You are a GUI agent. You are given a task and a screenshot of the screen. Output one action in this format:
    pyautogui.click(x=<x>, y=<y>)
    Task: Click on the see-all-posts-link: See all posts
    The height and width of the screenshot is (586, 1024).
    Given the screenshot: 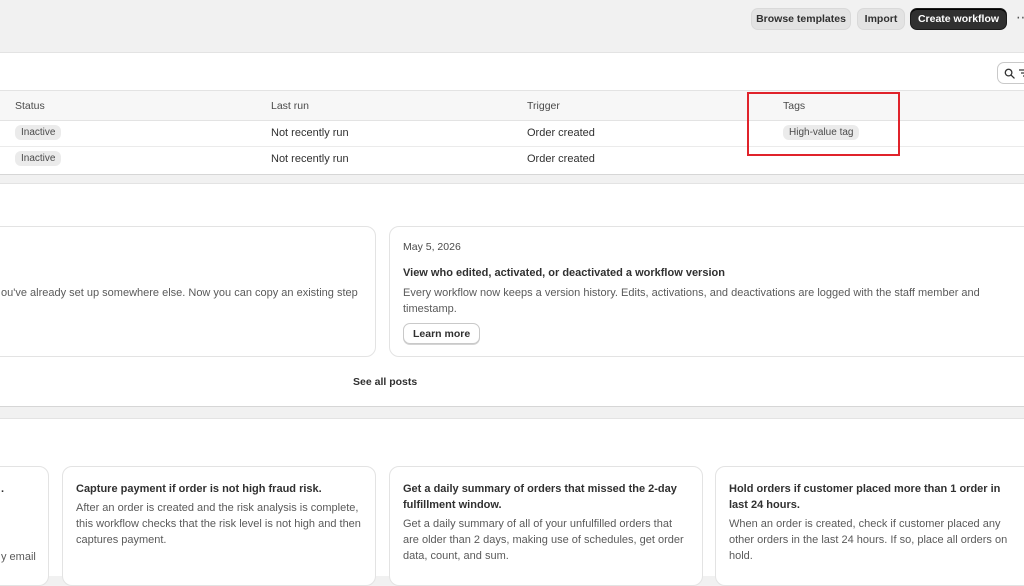 What is the action you would take?
    pyautogui.click(x=385, y=382)
    